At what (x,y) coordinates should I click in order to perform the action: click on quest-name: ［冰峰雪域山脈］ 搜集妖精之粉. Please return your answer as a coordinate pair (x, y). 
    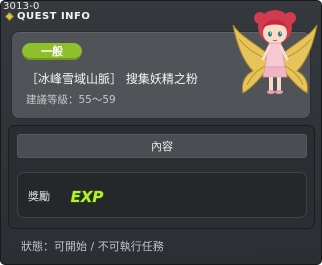
    Looking at the image, I should click on (112, 79).